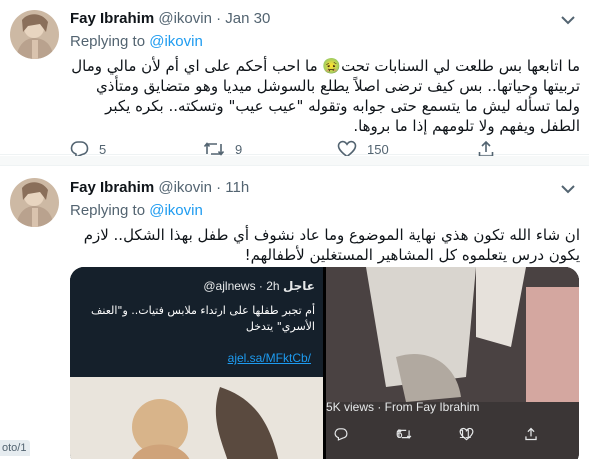  I want to click on video-still, so click(452, 334).